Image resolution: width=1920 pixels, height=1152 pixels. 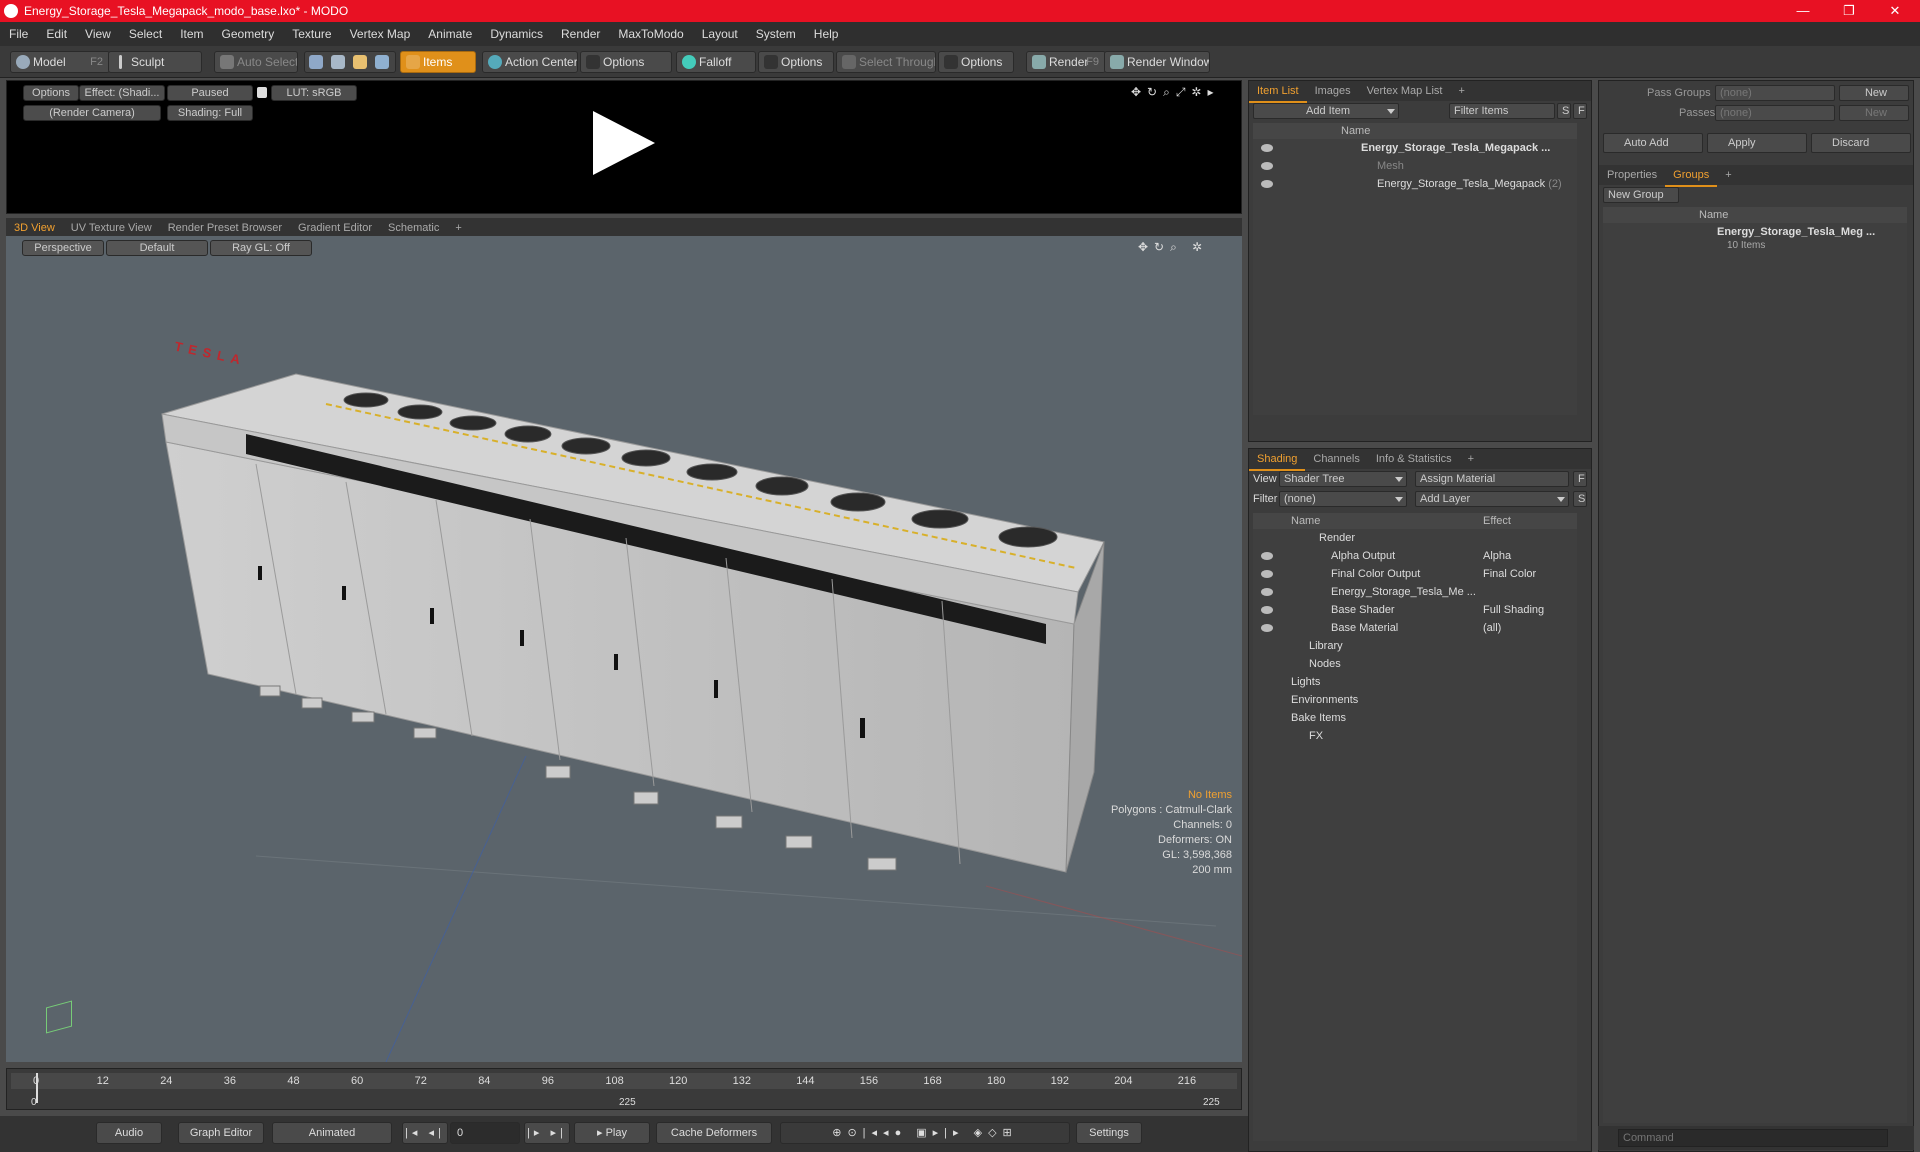 I want to click on model-mode-button: Model F2, so click(x=60, y=62).